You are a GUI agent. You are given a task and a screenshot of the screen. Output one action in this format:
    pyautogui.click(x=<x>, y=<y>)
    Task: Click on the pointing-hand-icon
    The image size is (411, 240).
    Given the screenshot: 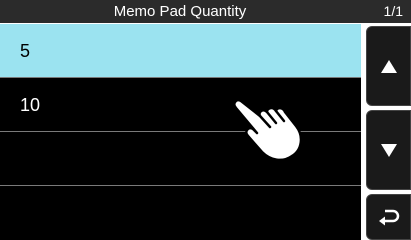 What is the action you would take?
    pyautogui.click(x=268, y=130)
    